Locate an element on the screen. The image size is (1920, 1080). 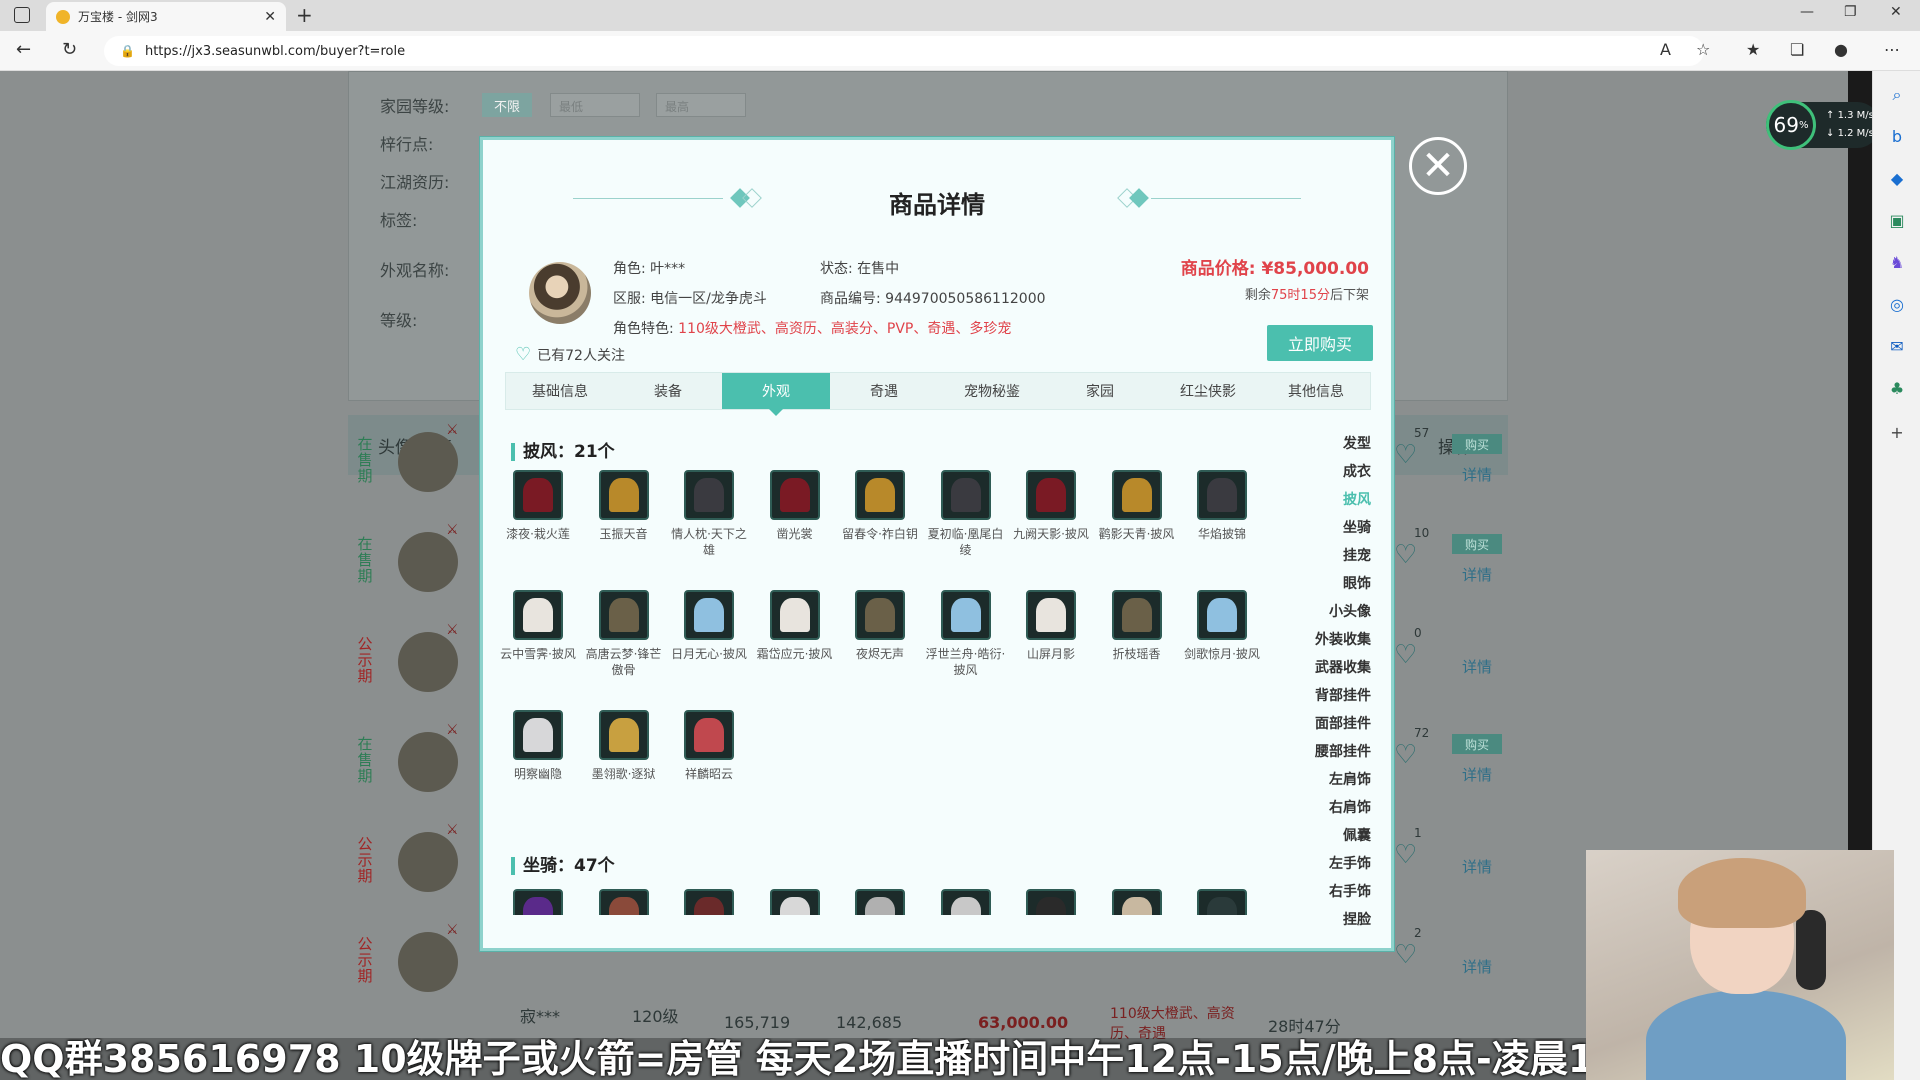
outlook-icon: ✉ is located at coordinates (1897, 347).